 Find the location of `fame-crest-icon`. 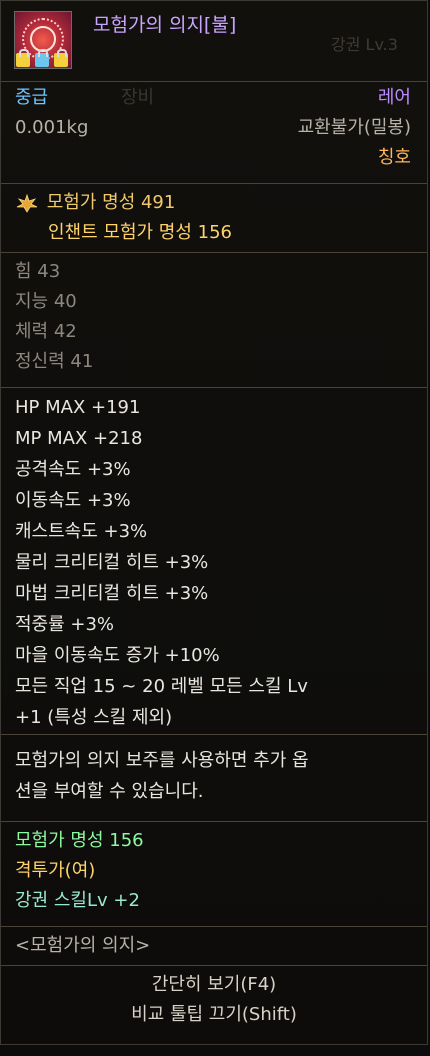

fame-crest-icon is located at coordinates (27, 203).